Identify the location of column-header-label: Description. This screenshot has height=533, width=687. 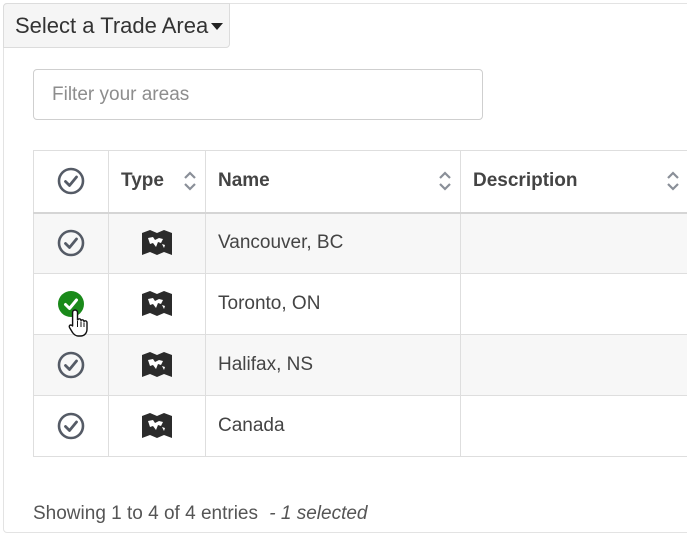
(525, 180).